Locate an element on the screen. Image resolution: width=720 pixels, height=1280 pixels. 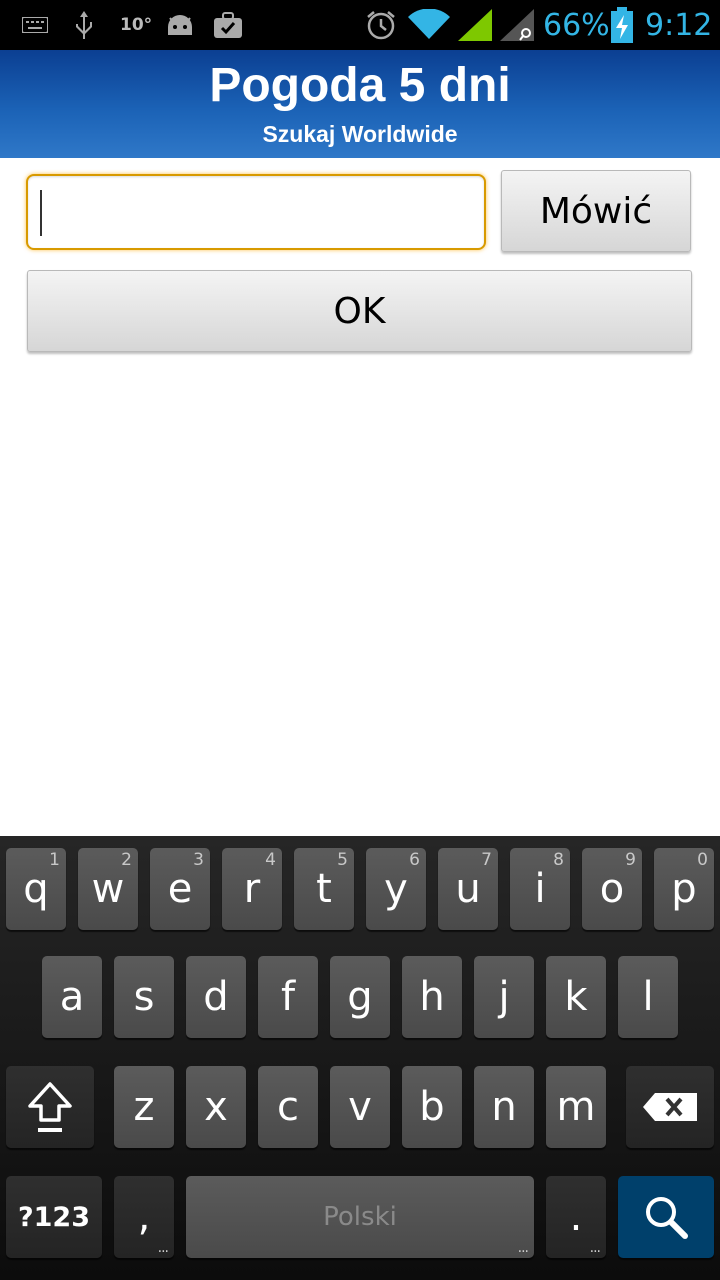
search-key is located at coordinates (666, 1217).